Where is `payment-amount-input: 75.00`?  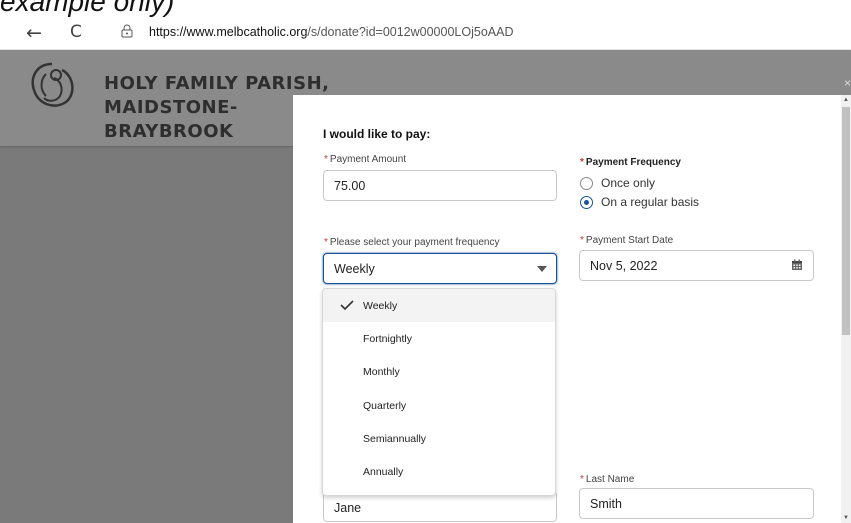 payment-amount-input: 75.00 is located at coordinates (440, 185).